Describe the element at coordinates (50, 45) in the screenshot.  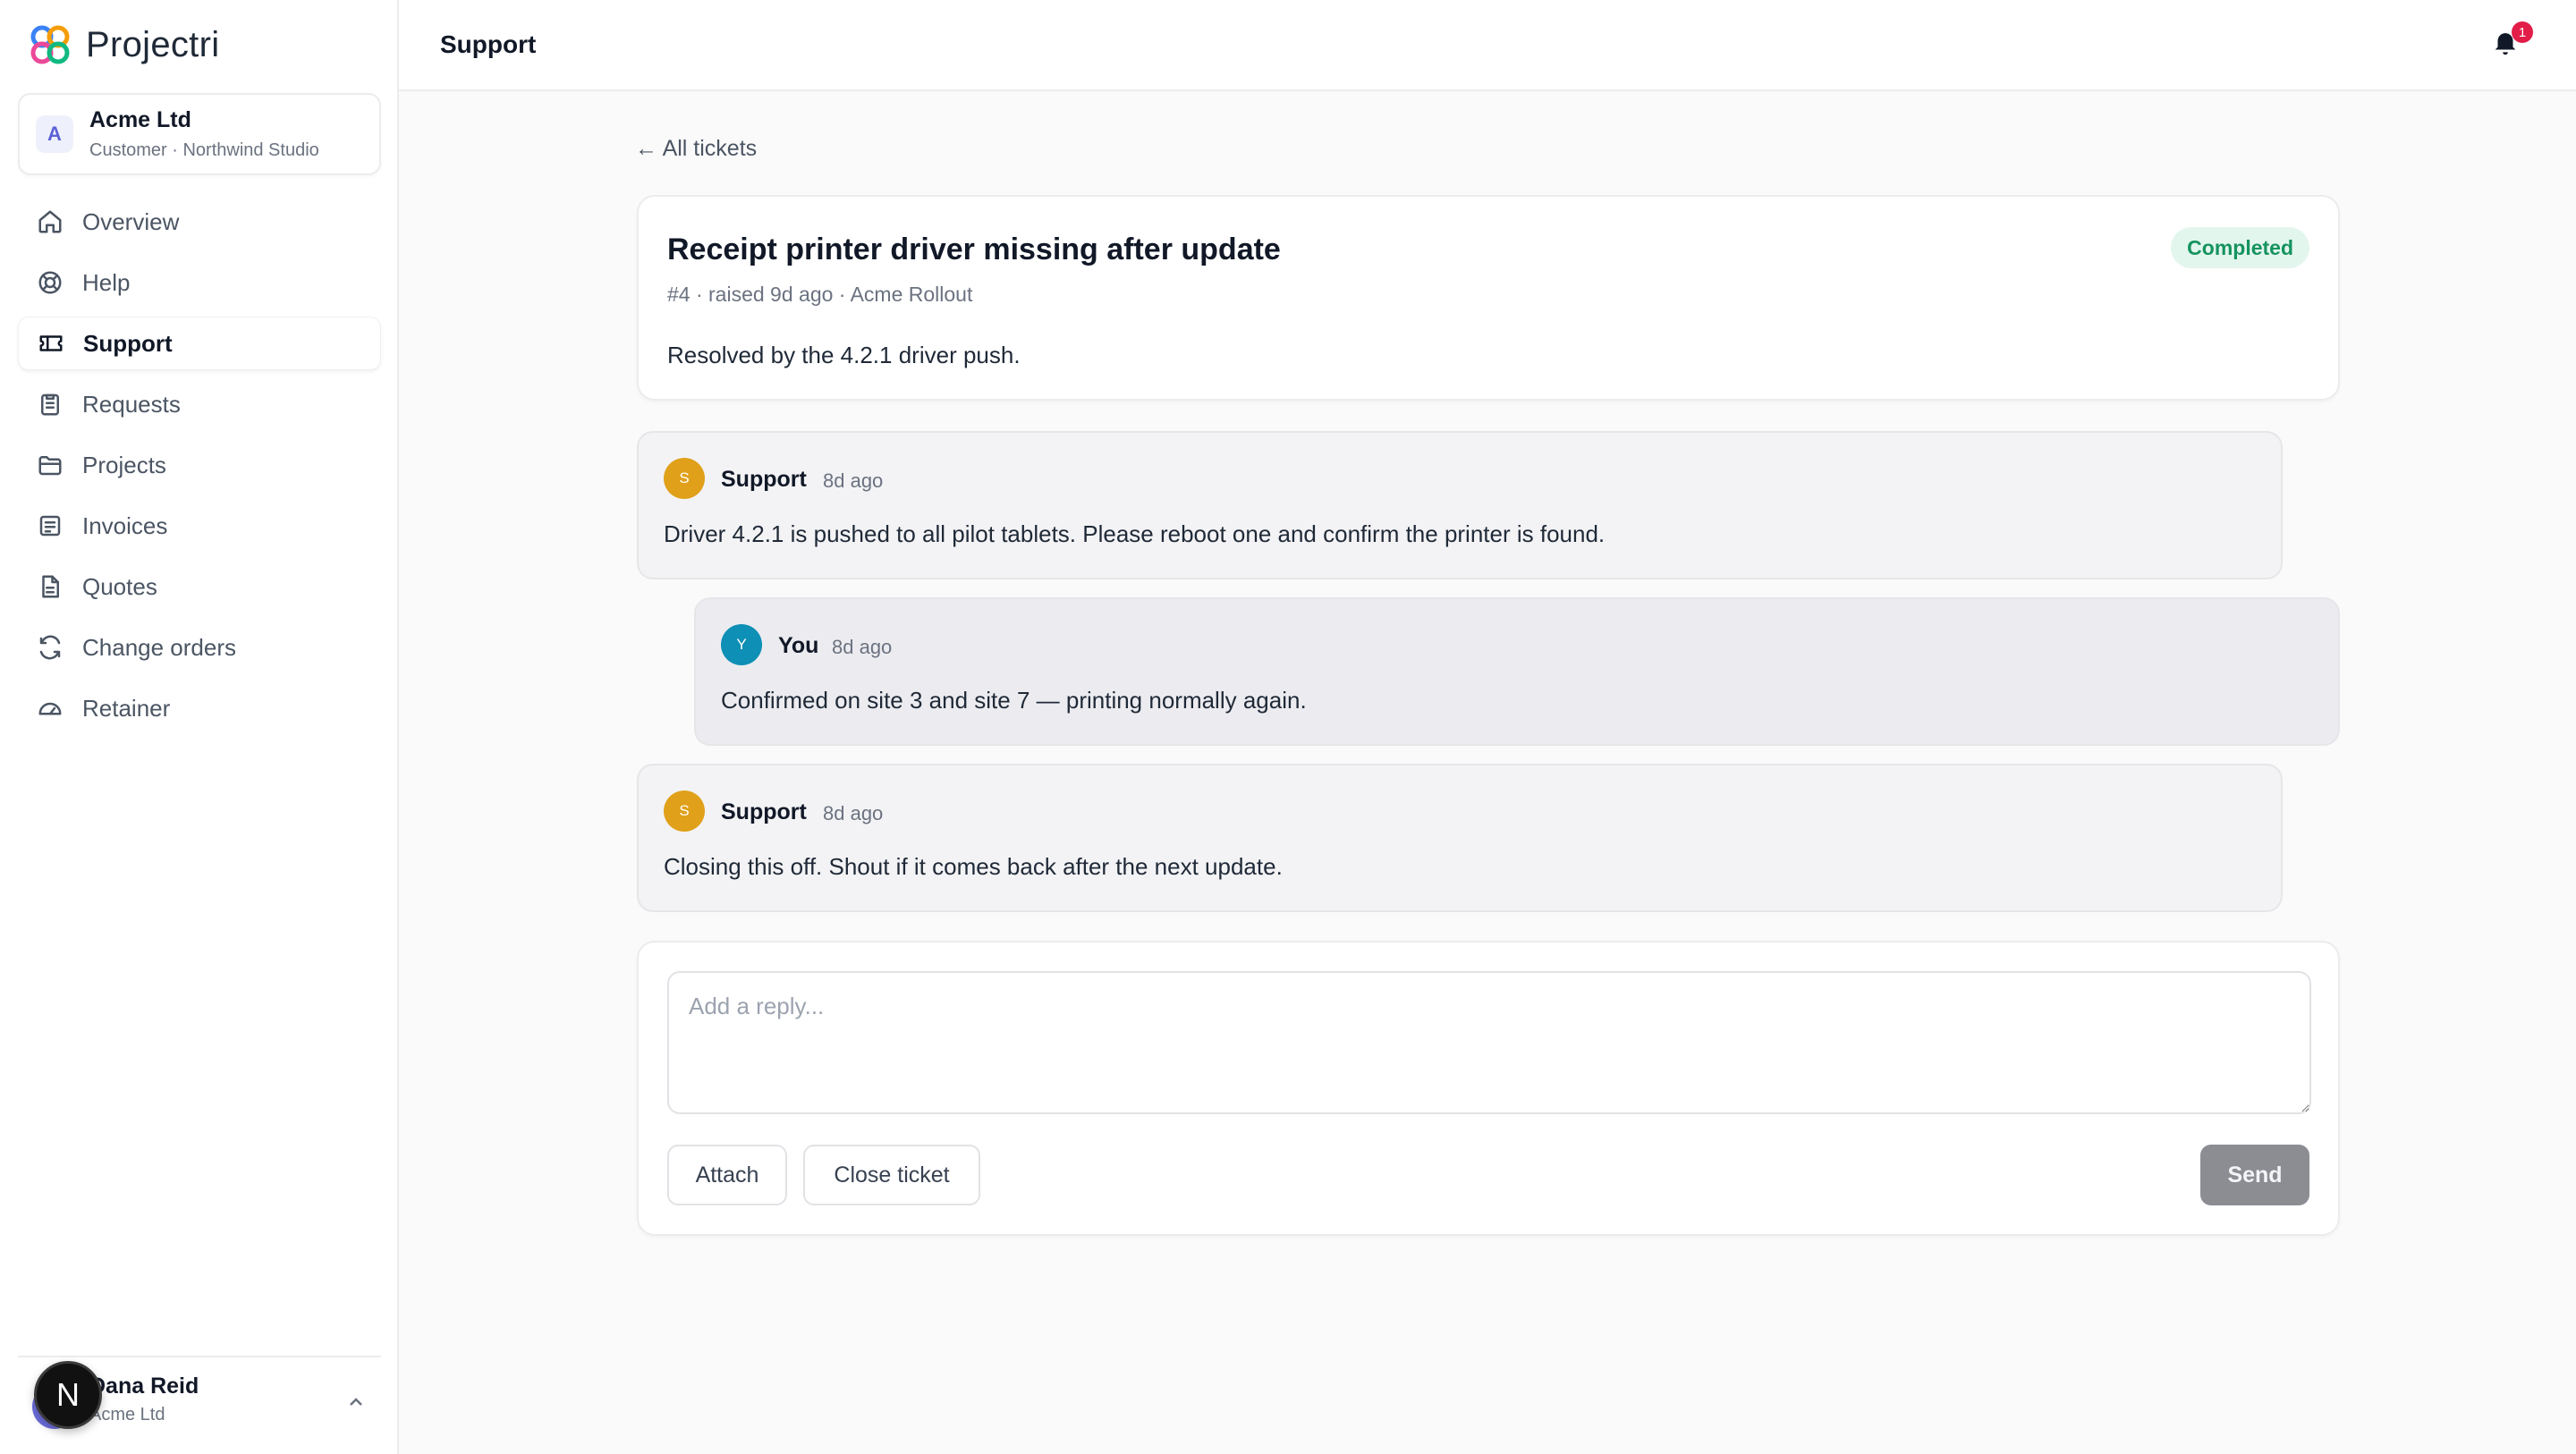
I see `logo-icon` at that location.